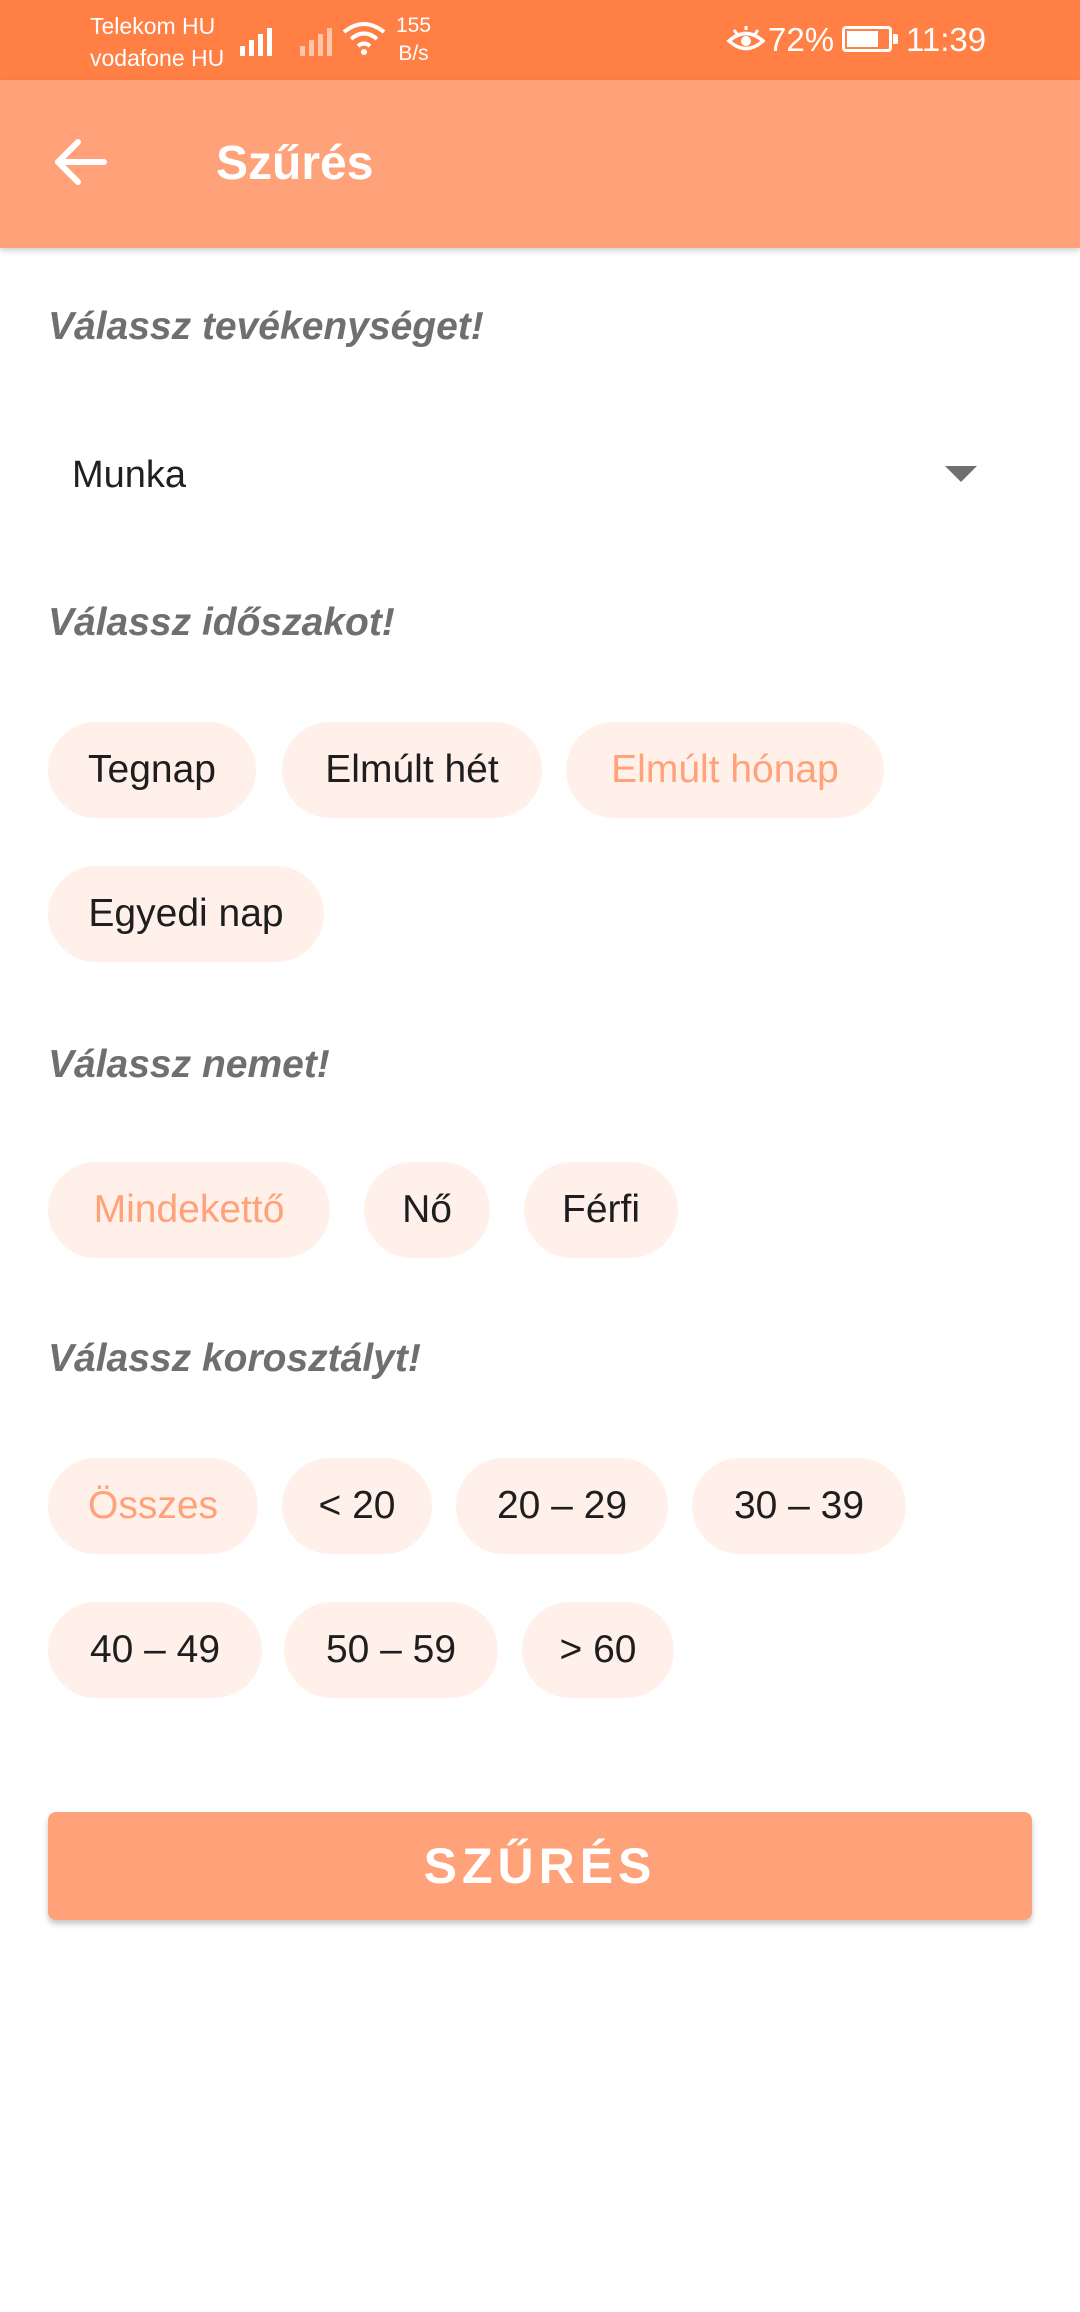  I want to click on wifi-icon, so click(364, 38).